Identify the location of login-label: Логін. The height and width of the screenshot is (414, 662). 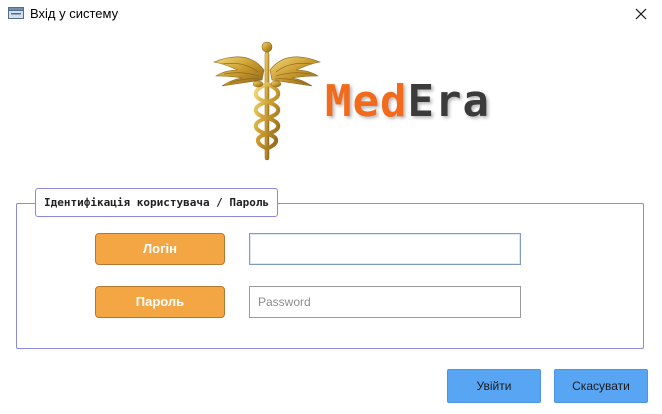
(160, 249).